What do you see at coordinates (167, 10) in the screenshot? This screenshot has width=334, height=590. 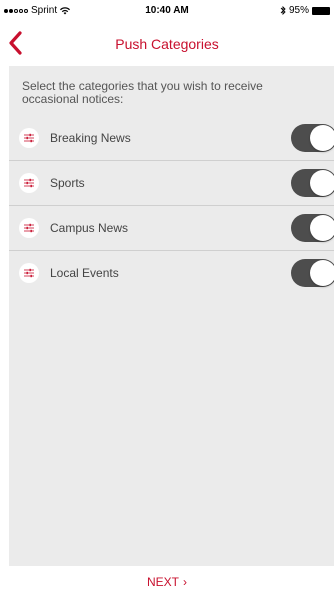 I see `status-bar: Sprint 10:40 AM 95%` at bounding box center [167, 10].